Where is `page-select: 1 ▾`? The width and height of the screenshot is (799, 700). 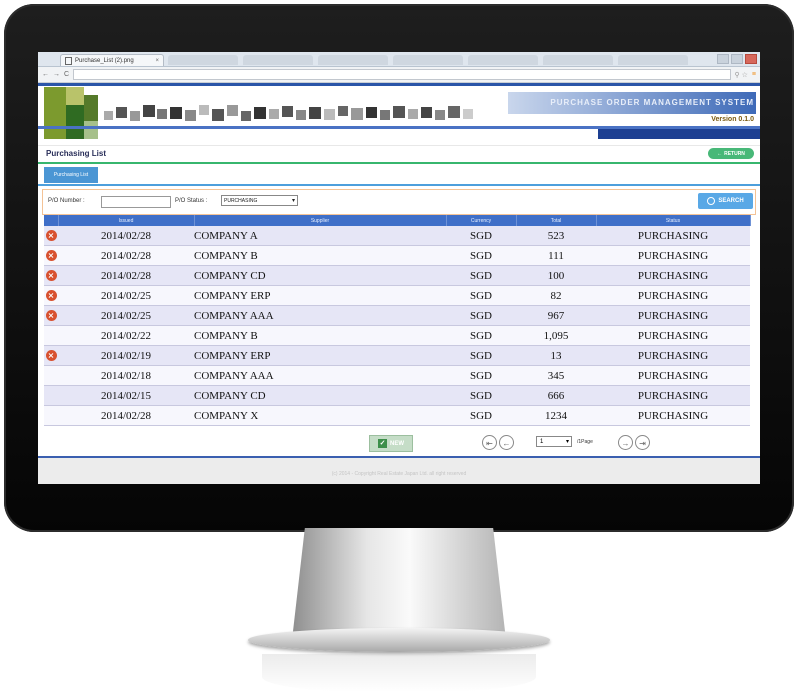 page-select: 1 ▾ is located at coordinates (554, 441).